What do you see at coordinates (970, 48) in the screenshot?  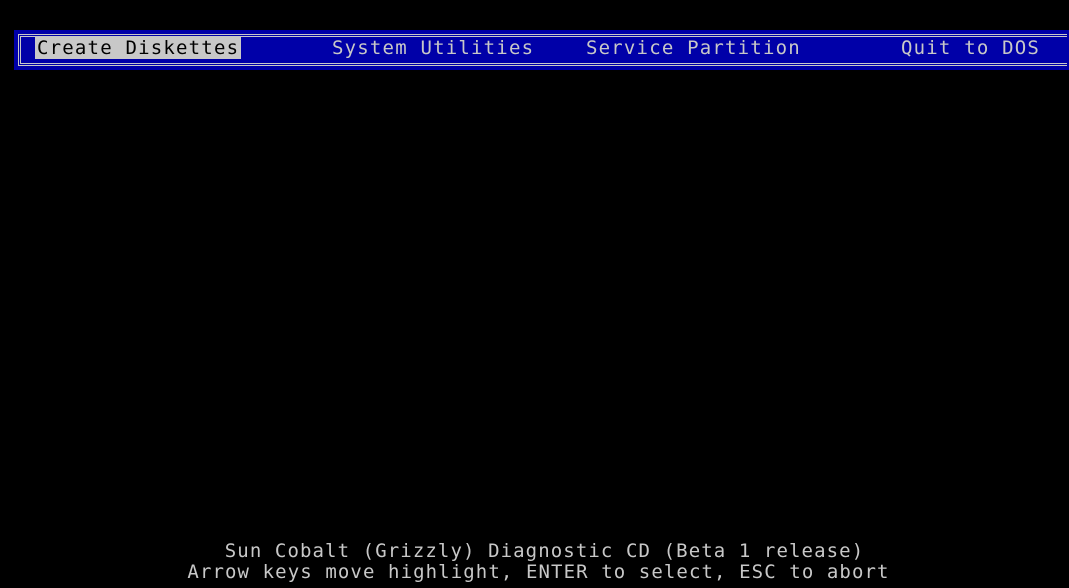 I see `menu-item-quit-to-dos: Quit to DOS` at bounding box center [970, 48].